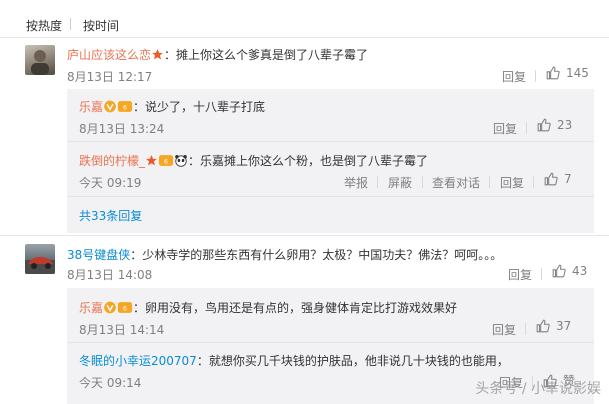 This screenshot has height=404, width=609. Describe the element at coordinates (308, 161) in the screenshot. I see `reply-text: ：乐嘉摊上你这么个粉，也是倒了八辈子霉了` at that location.